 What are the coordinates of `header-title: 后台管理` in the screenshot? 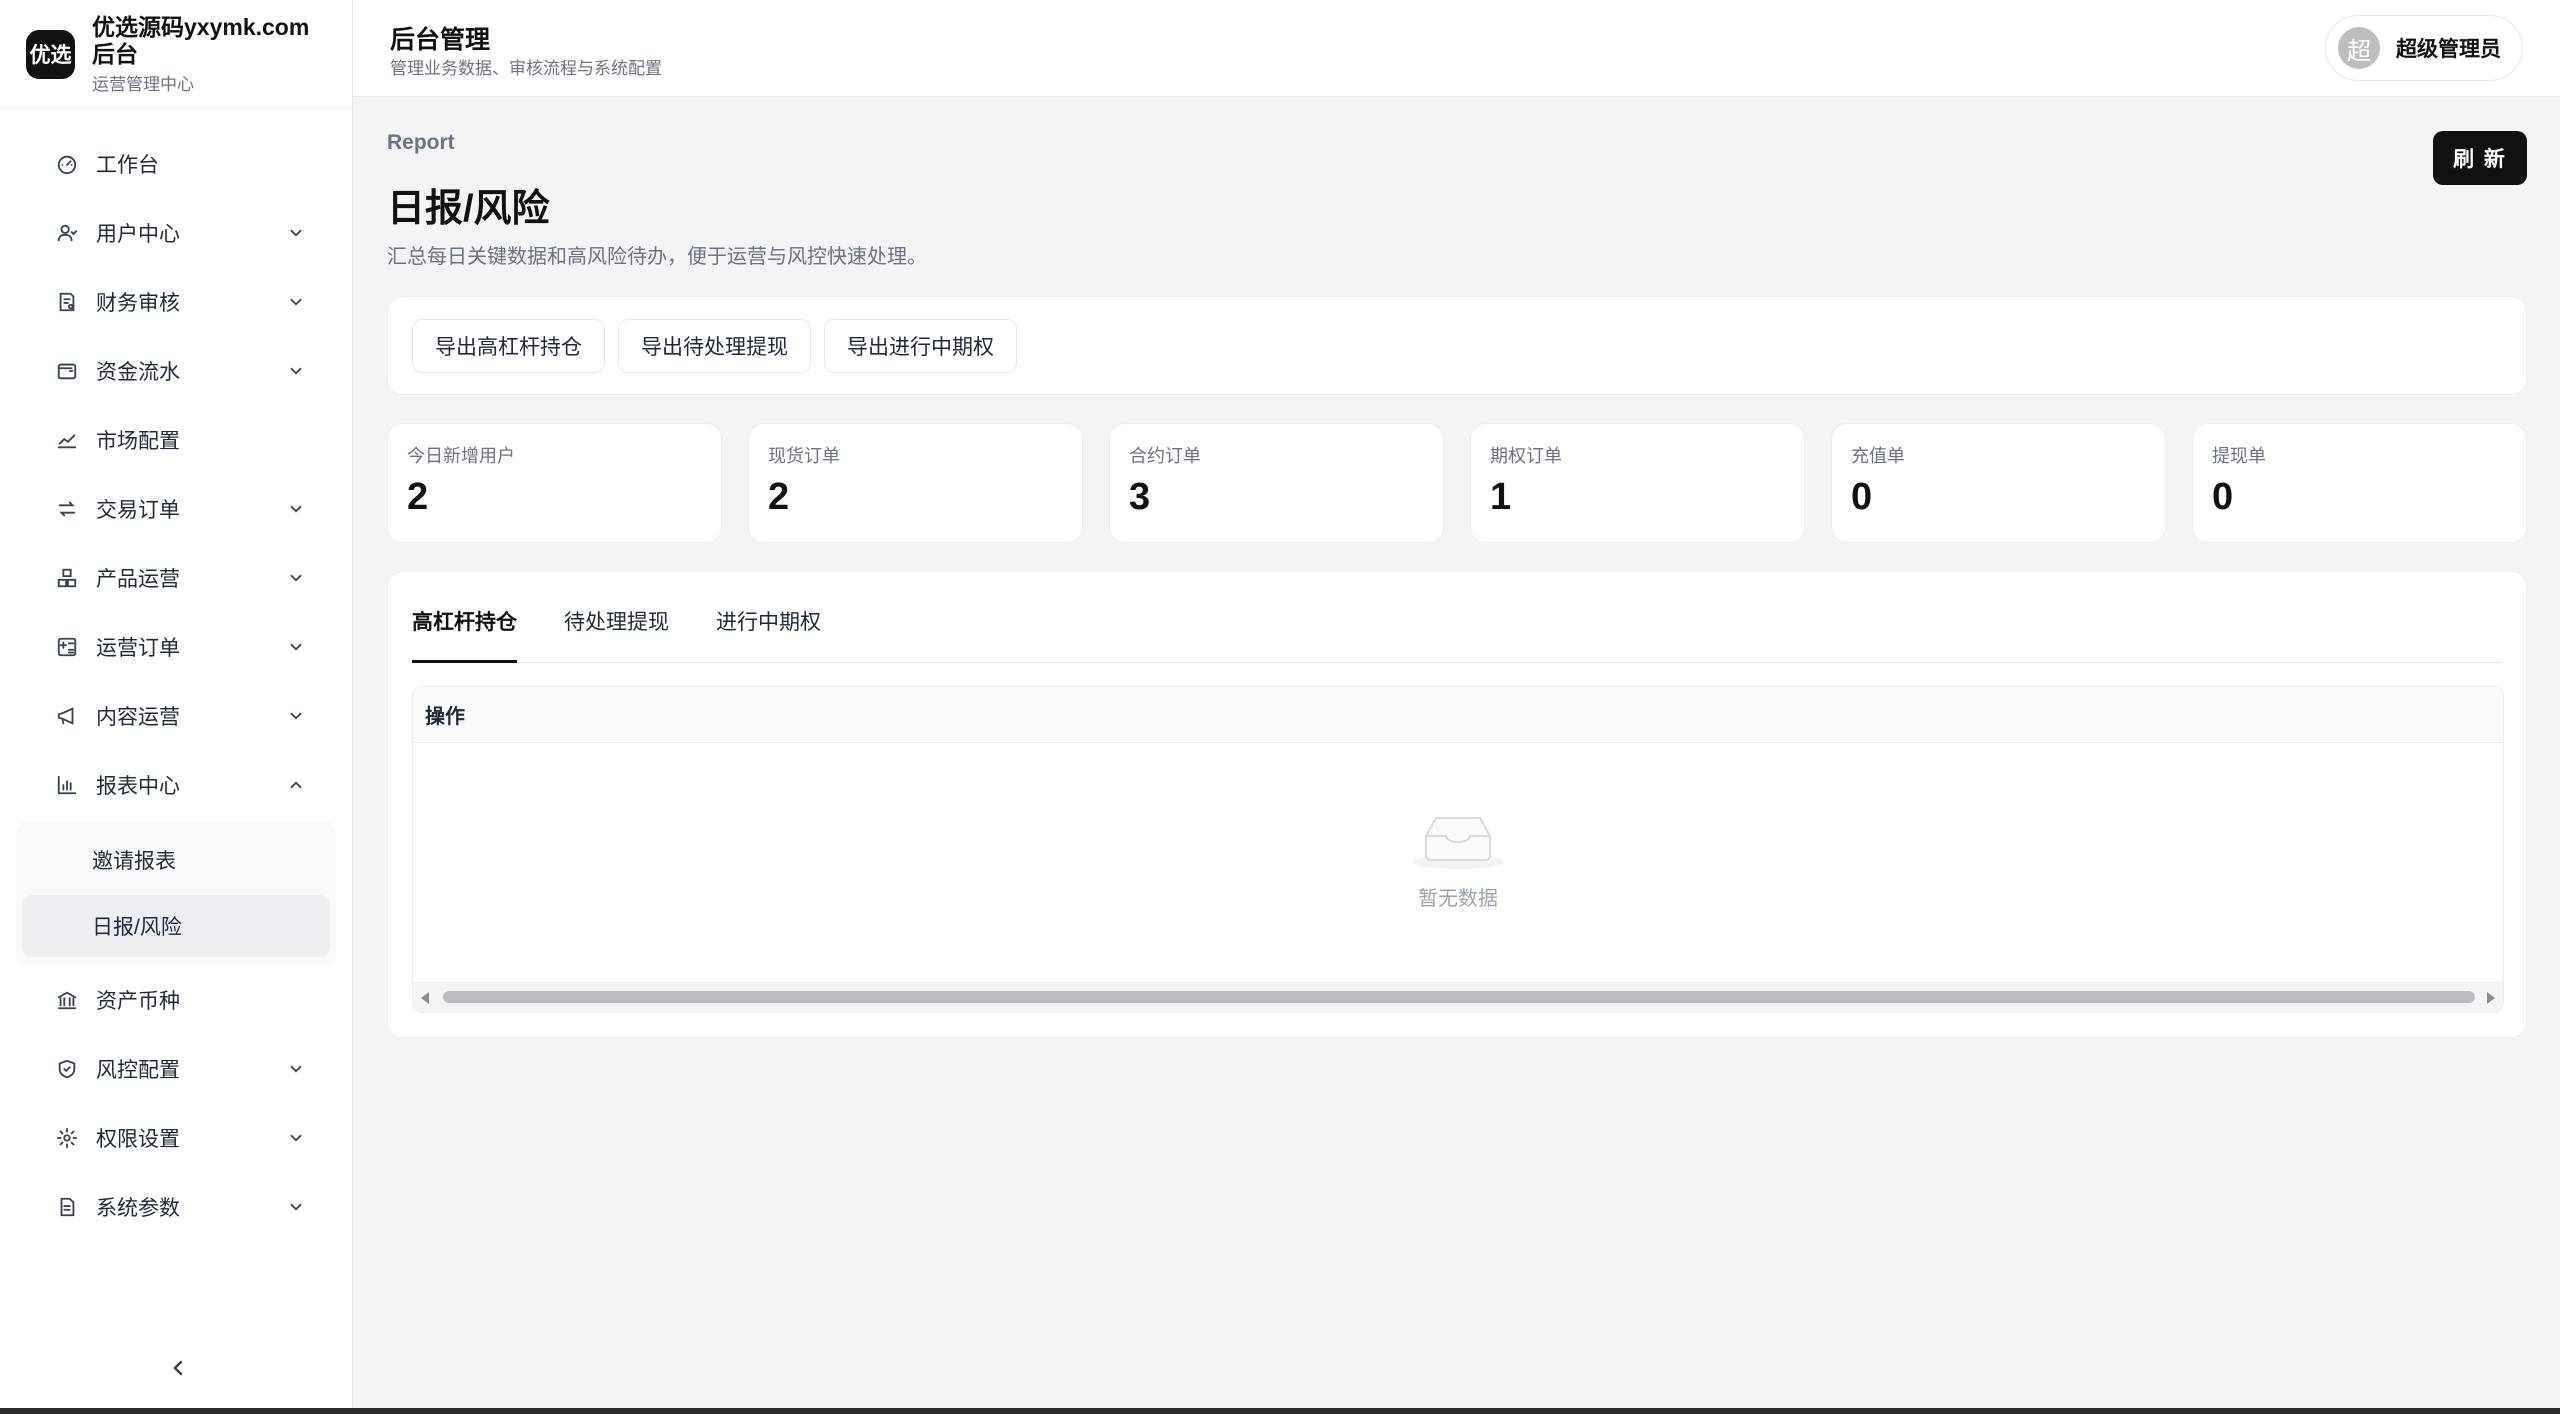 It's located at (440, 40).